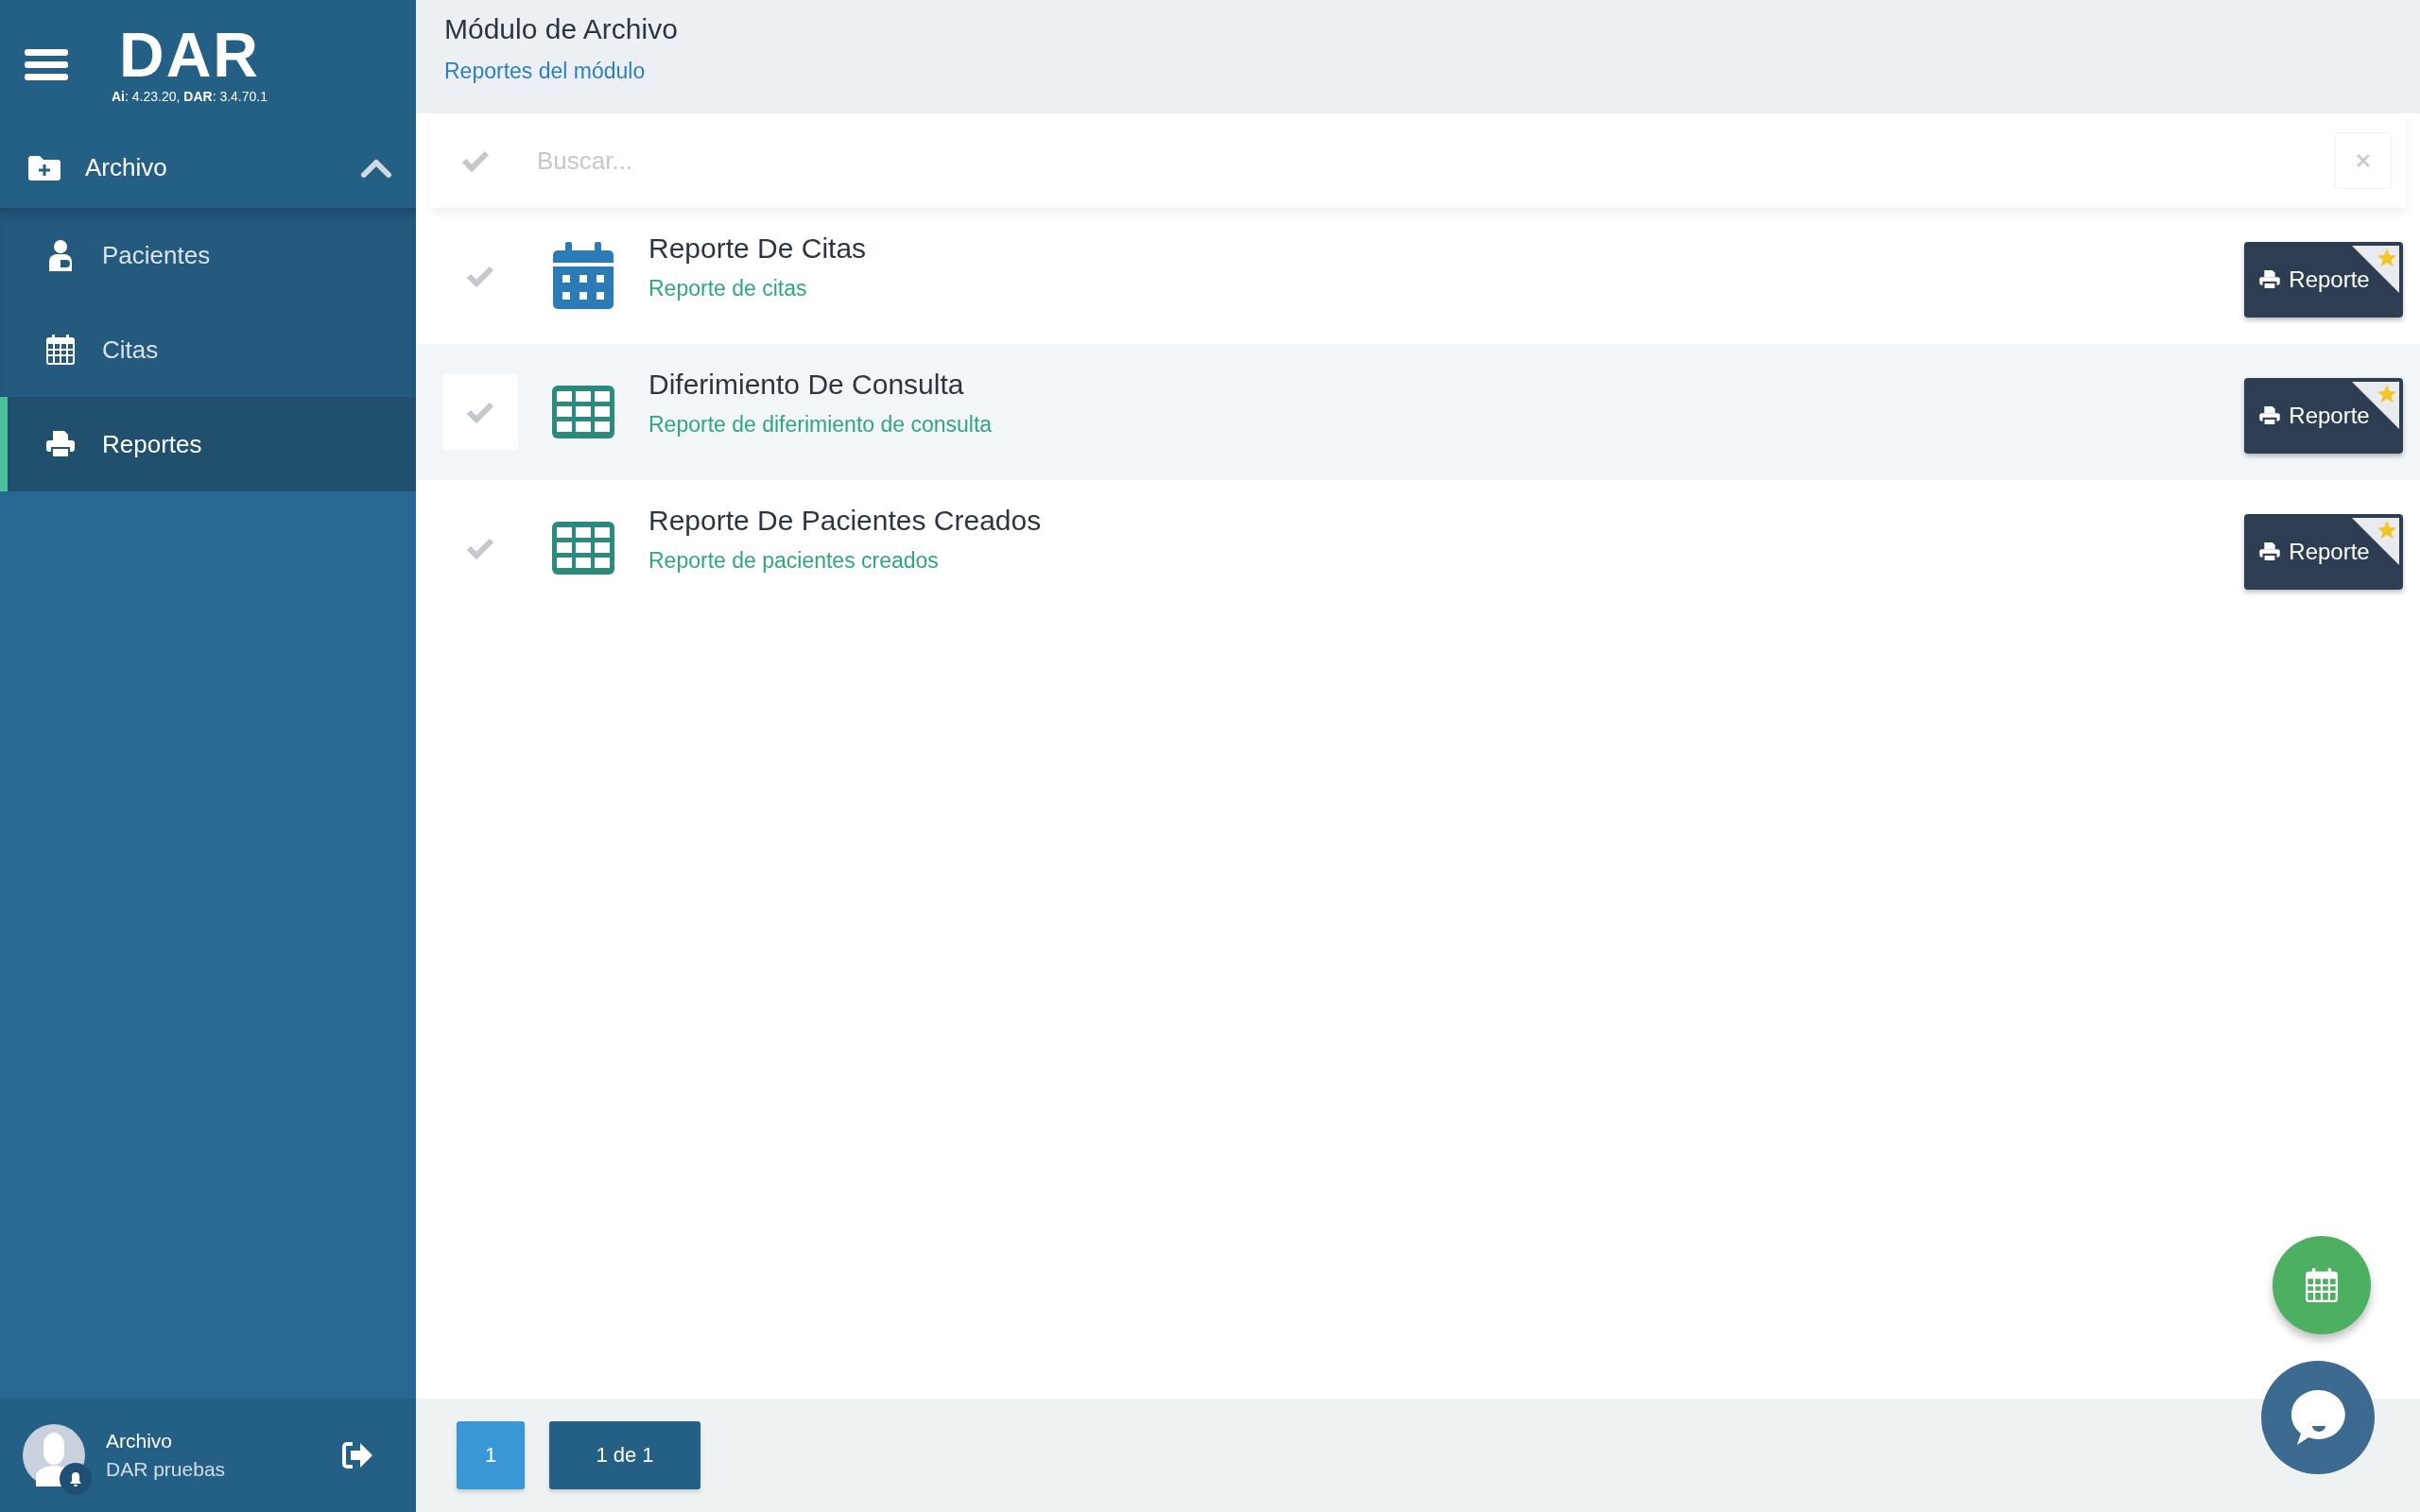 The image size is (2420, 1512). I want to click on report-description: Reporte de diferimiento de consulta, so click(821, 424).